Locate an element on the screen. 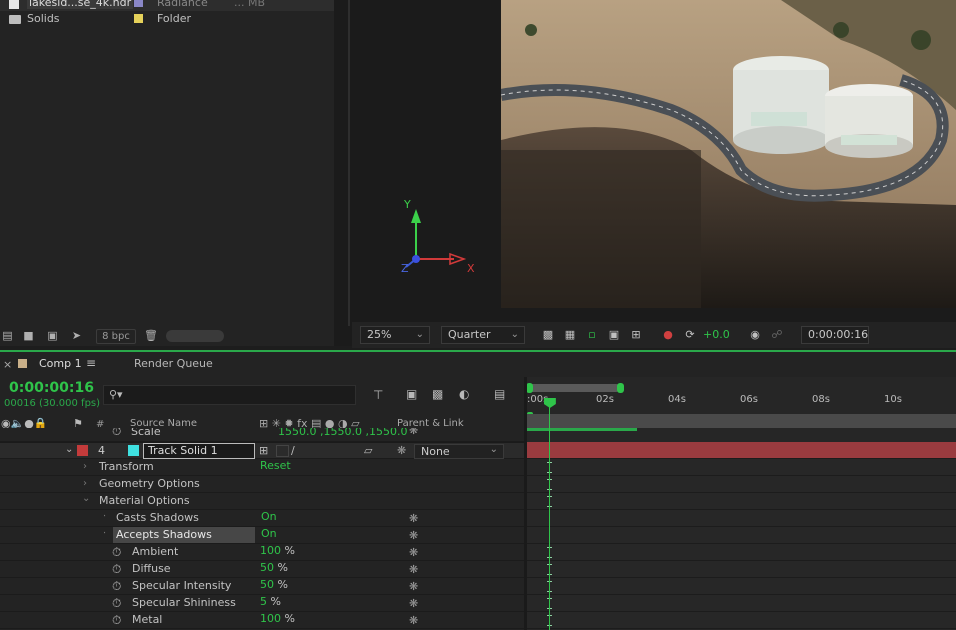 Image resolution: width=956 pixels, height=630 pixels. work-area-bar is located at coordinates (741, 421).